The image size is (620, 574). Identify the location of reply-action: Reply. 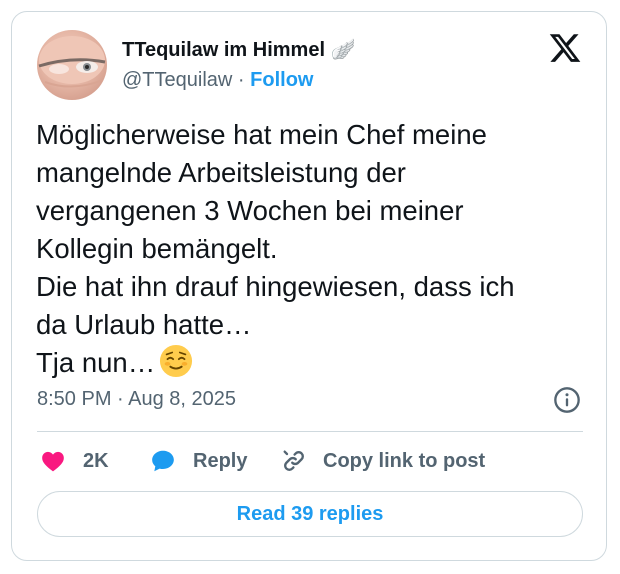
(198, 461).